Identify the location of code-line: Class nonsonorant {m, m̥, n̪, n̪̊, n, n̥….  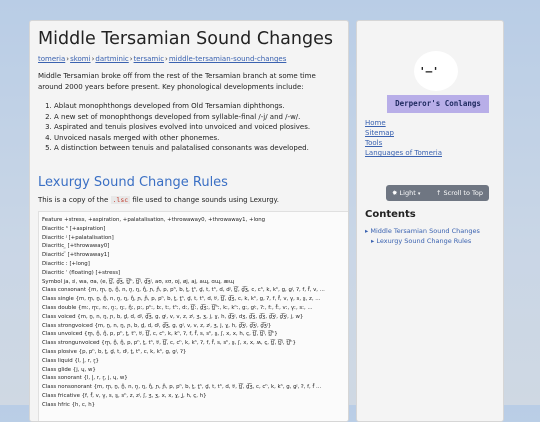
(182, 387).